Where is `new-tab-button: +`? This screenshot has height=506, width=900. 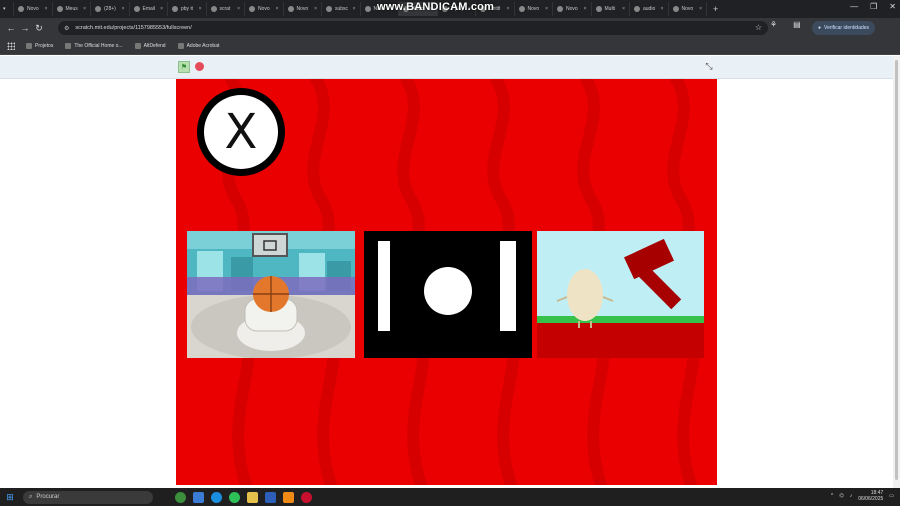 new-tab-button: + is located at coordinates (715, 9).